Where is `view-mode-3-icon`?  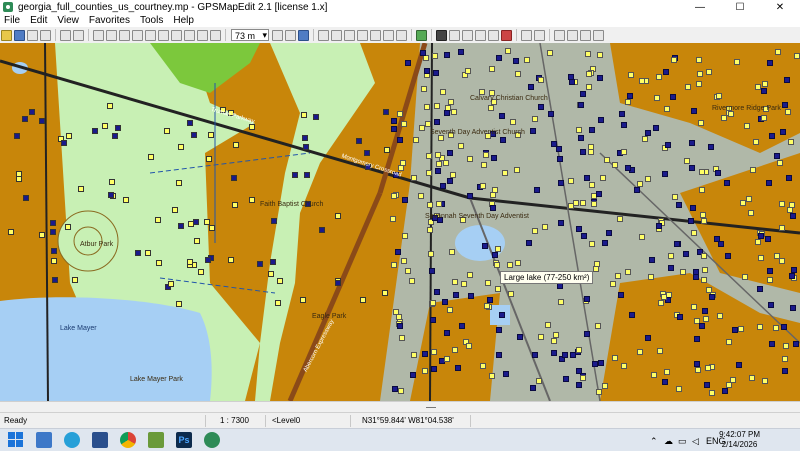
view-mode-3-icon is located at coordinates (467, 35).